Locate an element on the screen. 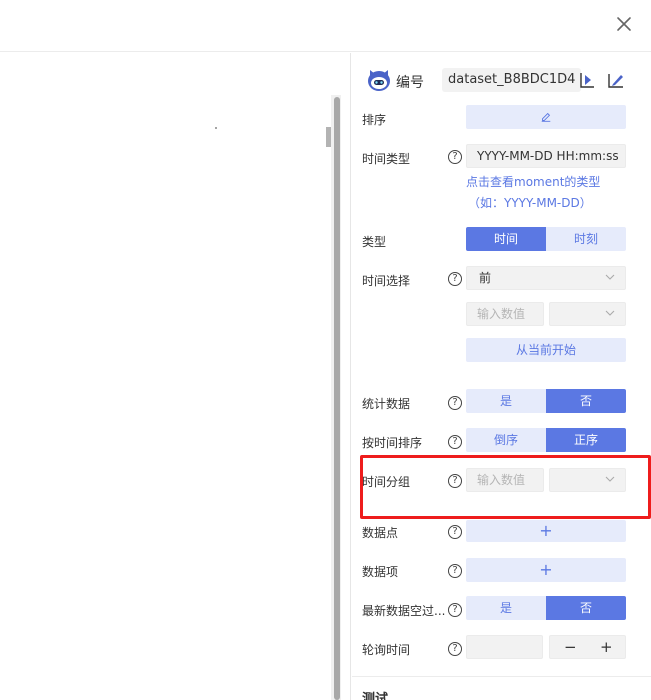 The image size is (651, 700). sort-label: 排序 is located at coordinates (374, 120).